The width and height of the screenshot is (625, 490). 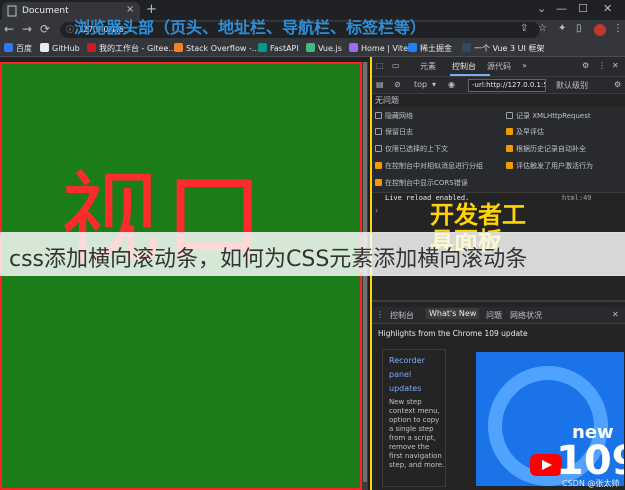 I want to click on whats-new-link: Recorder, so click(x=407, y=360).